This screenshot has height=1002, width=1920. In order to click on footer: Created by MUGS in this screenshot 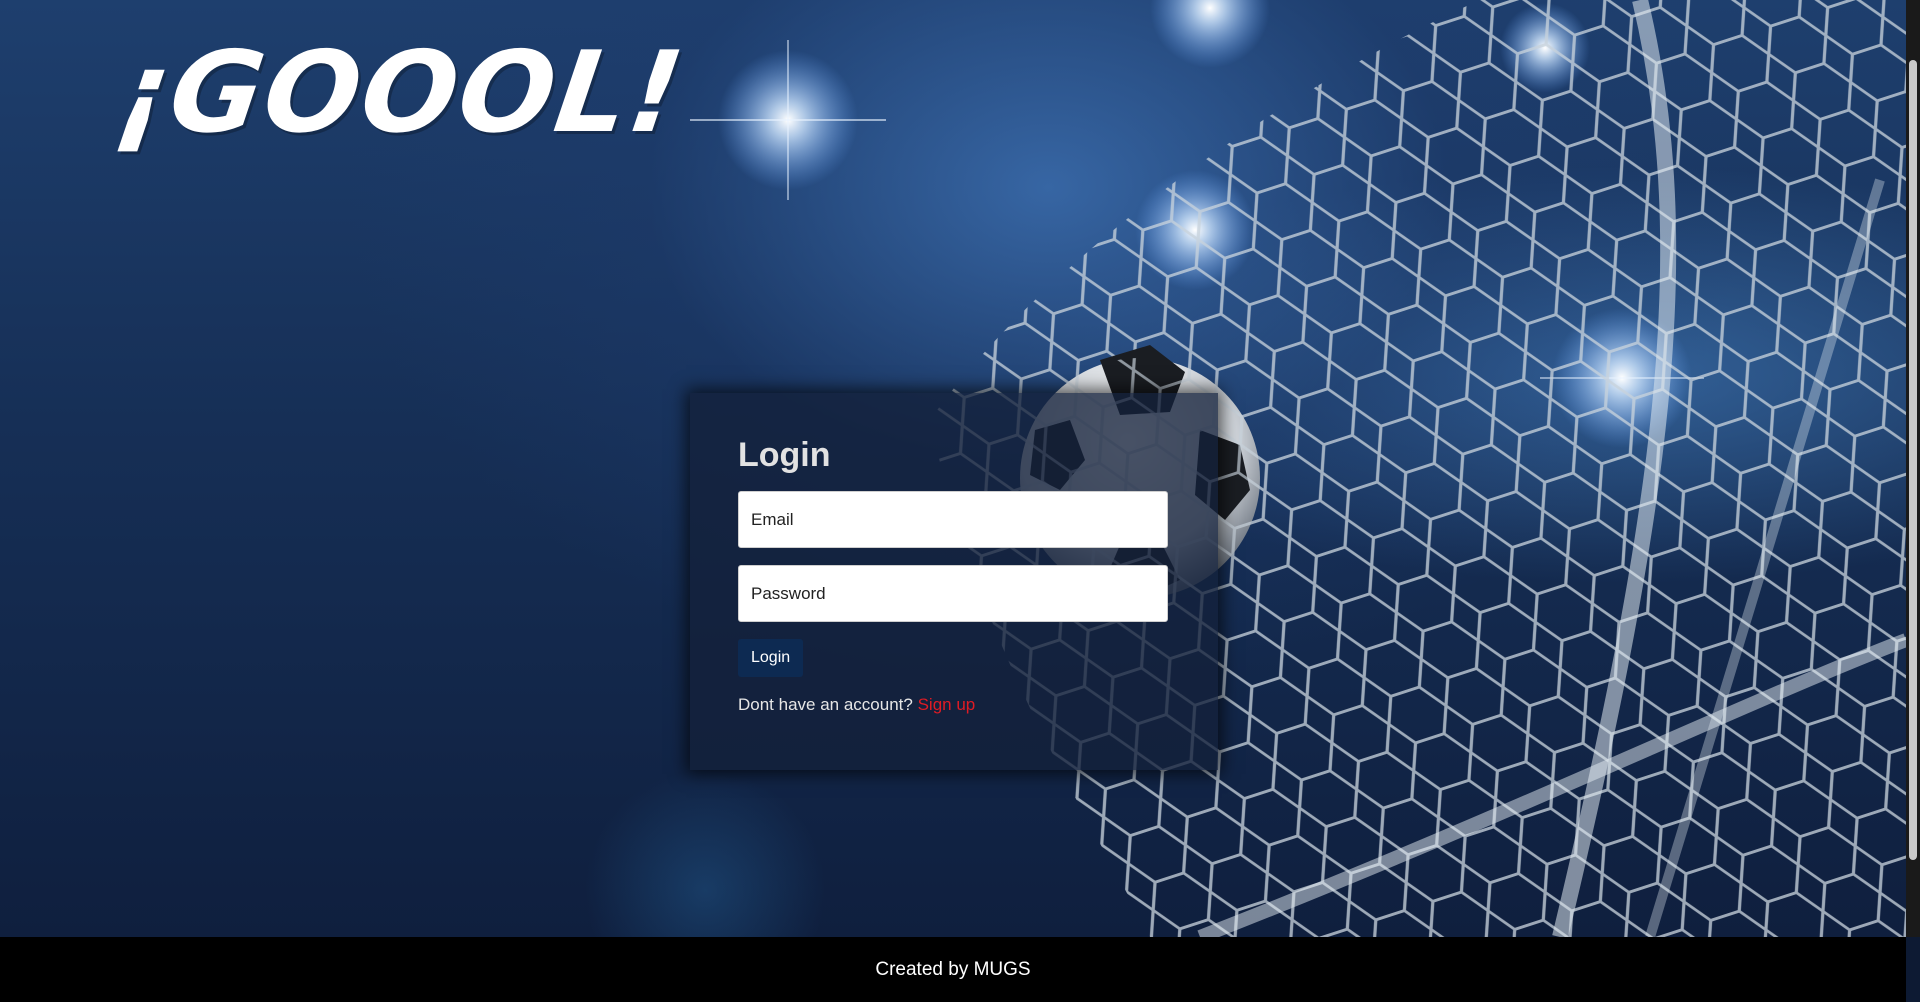, I will do `click(953, 969)`.